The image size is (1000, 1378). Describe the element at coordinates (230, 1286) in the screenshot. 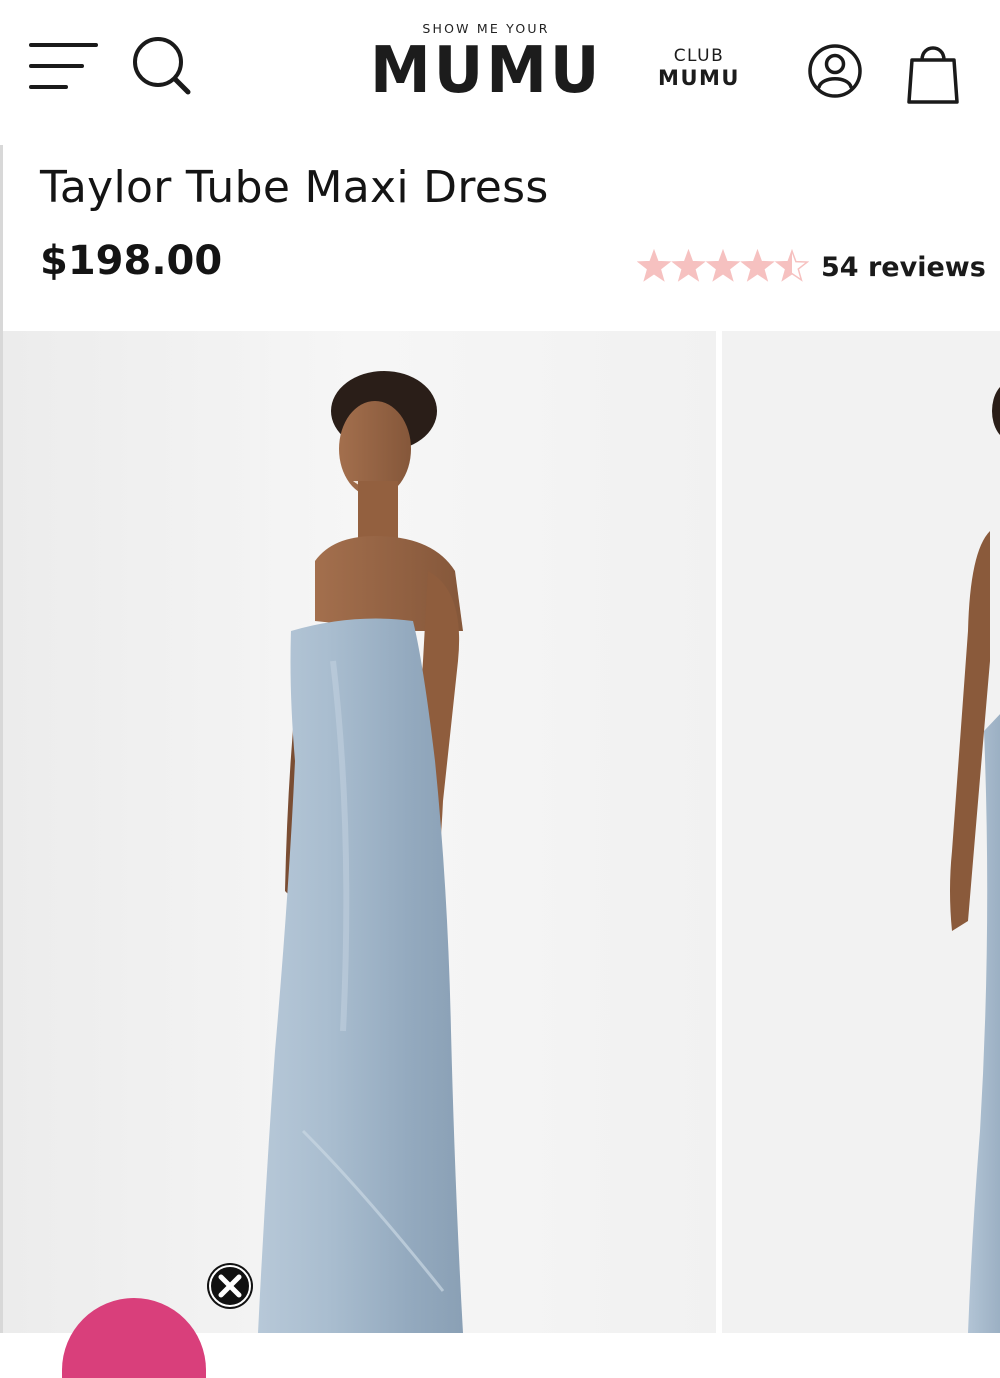

I see `close-x-icon` at that location.